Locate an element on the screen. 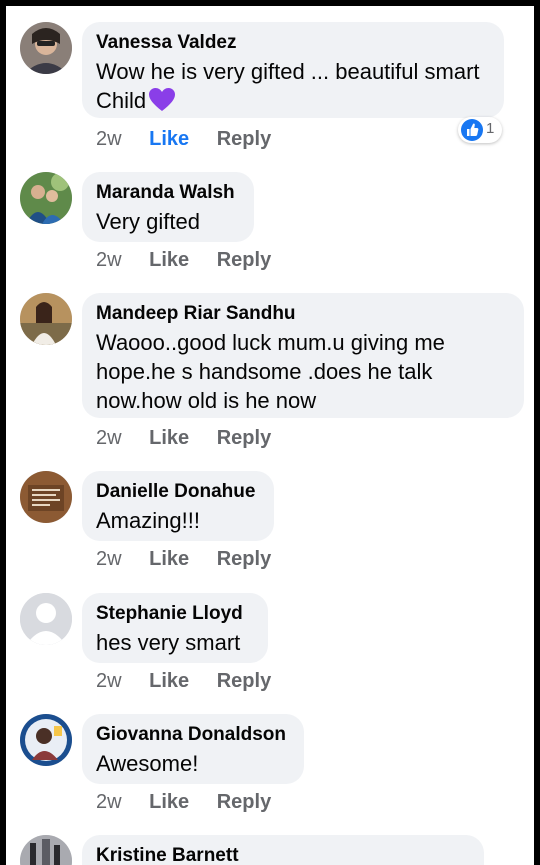  comment-bubble: Stephanie Lloyd hes very smart is located at coordinates (175, 628).